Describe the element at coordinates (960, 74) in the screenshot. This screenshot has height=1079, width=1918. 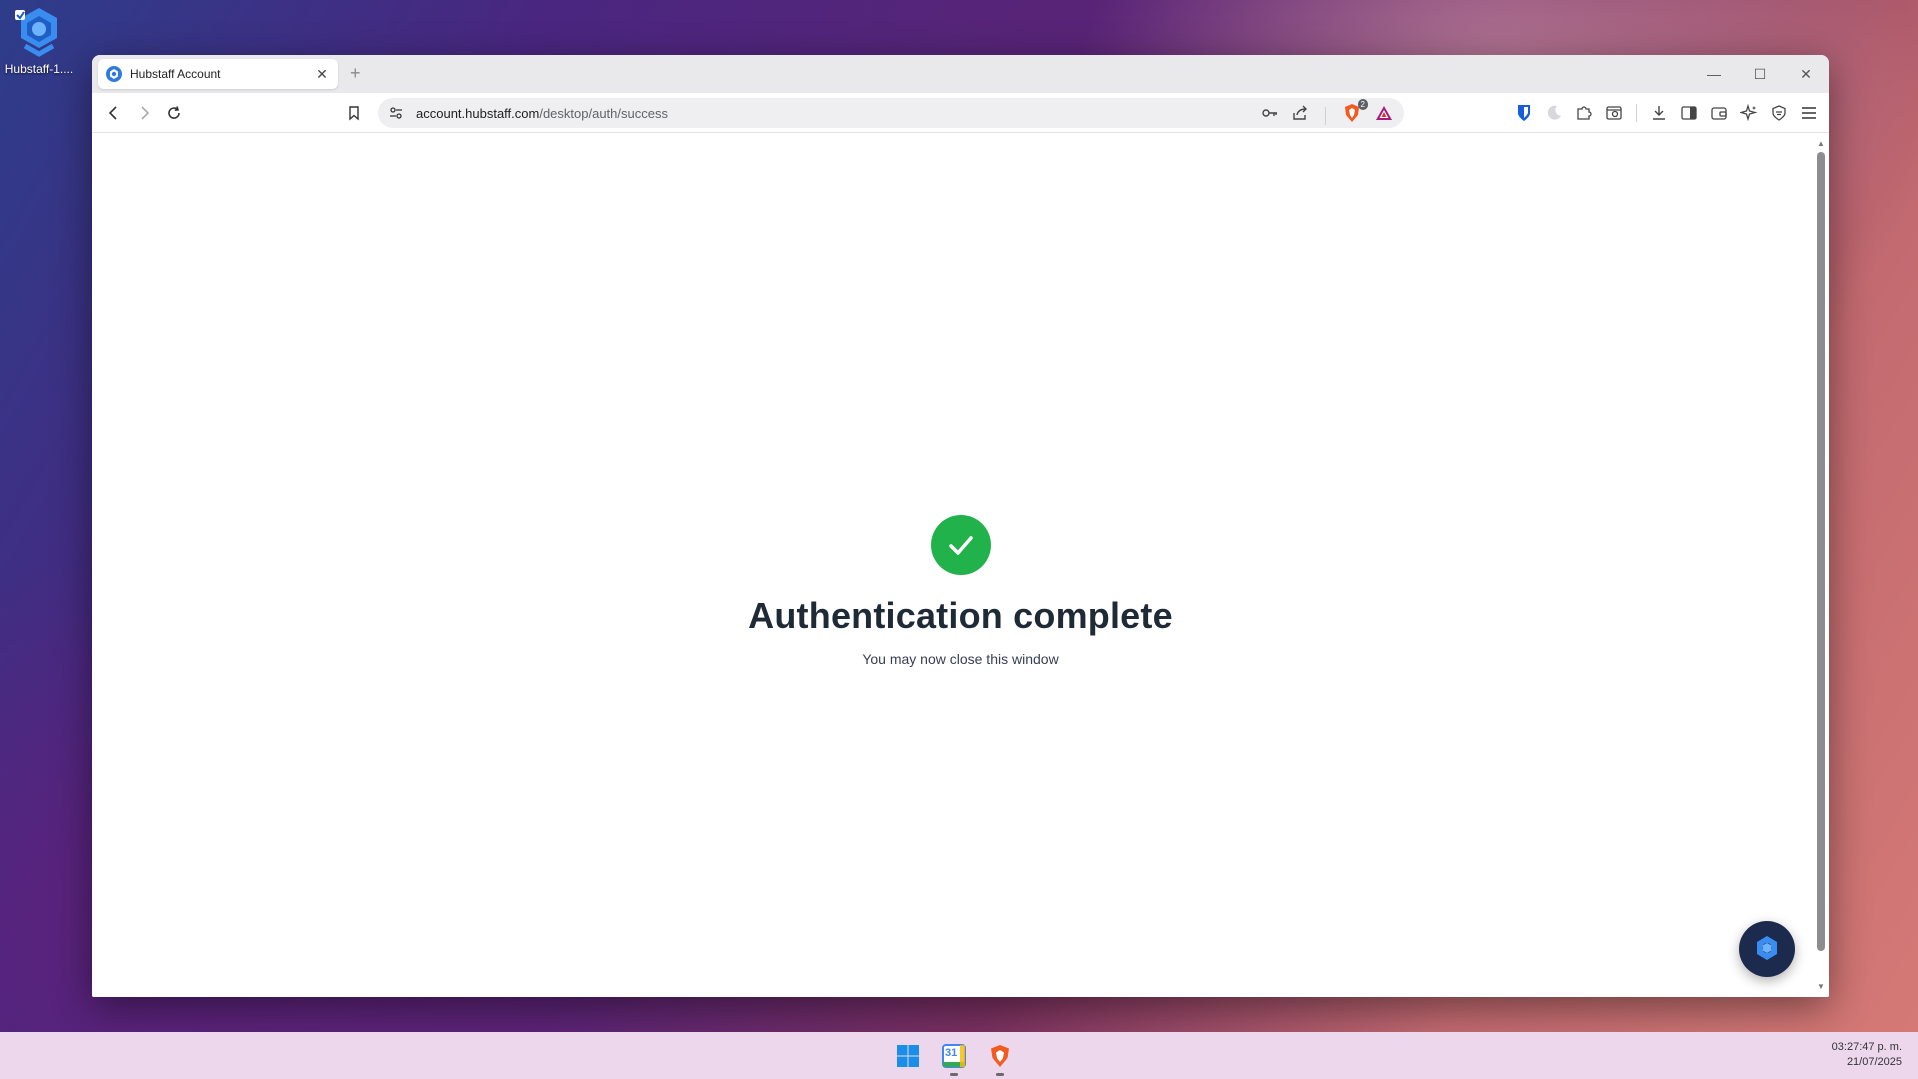
I see `tab-strip: Hubstaff Account ✕ + — ☐ ✕` at that location.